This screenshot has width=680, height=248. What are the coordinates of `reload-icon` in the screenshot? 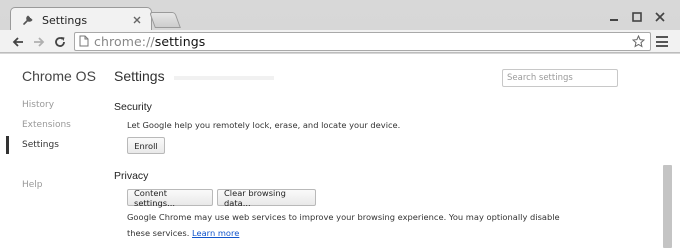 It's located at (60, 41).